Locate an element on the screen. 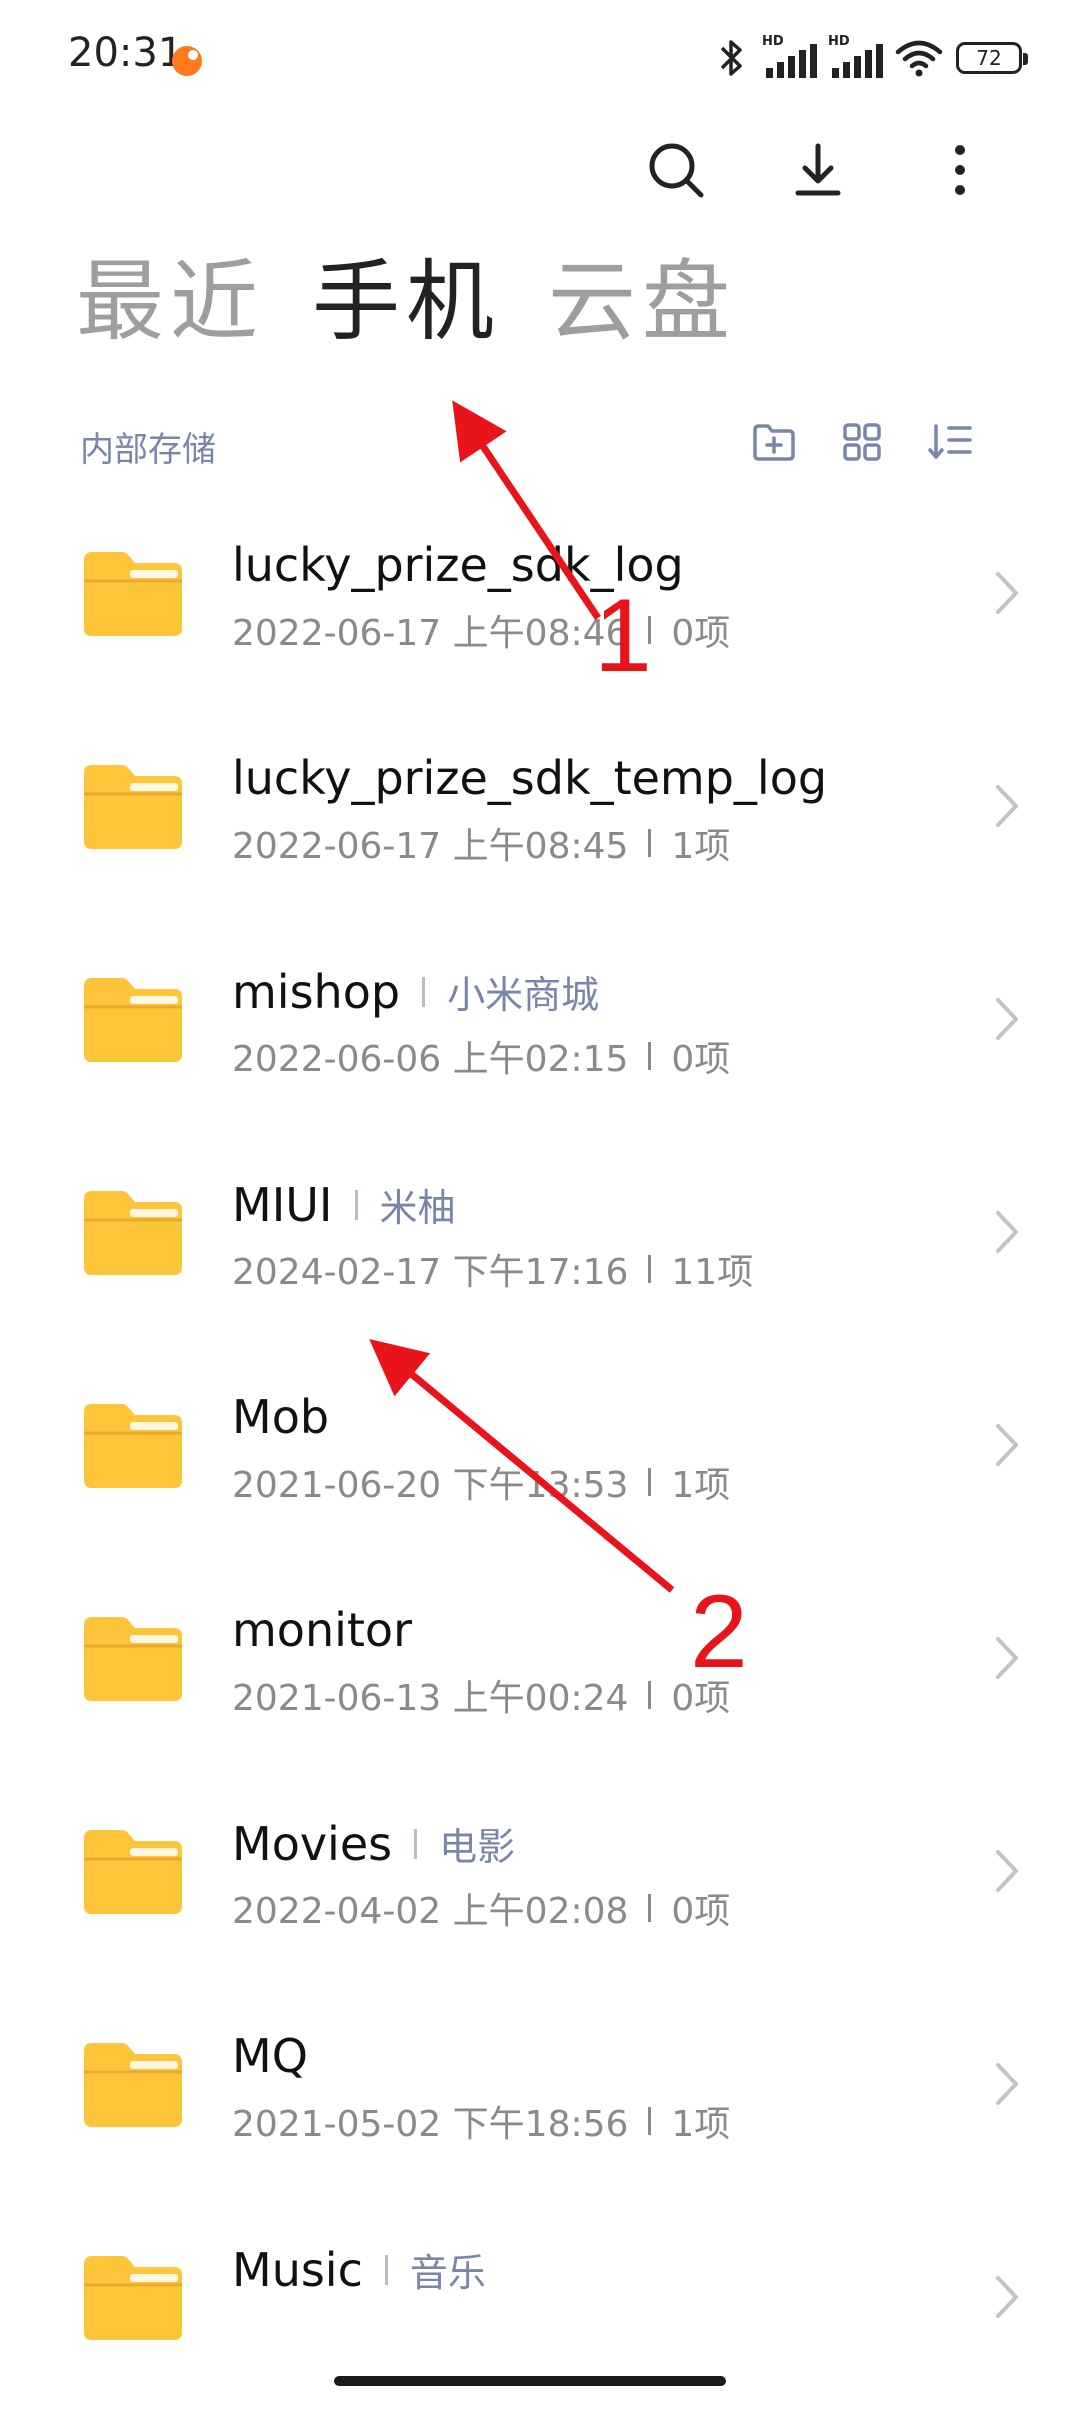 The width and height of the screenshot is (1080, 2429). file-name: MQ is located at coordinates (270, 2056).